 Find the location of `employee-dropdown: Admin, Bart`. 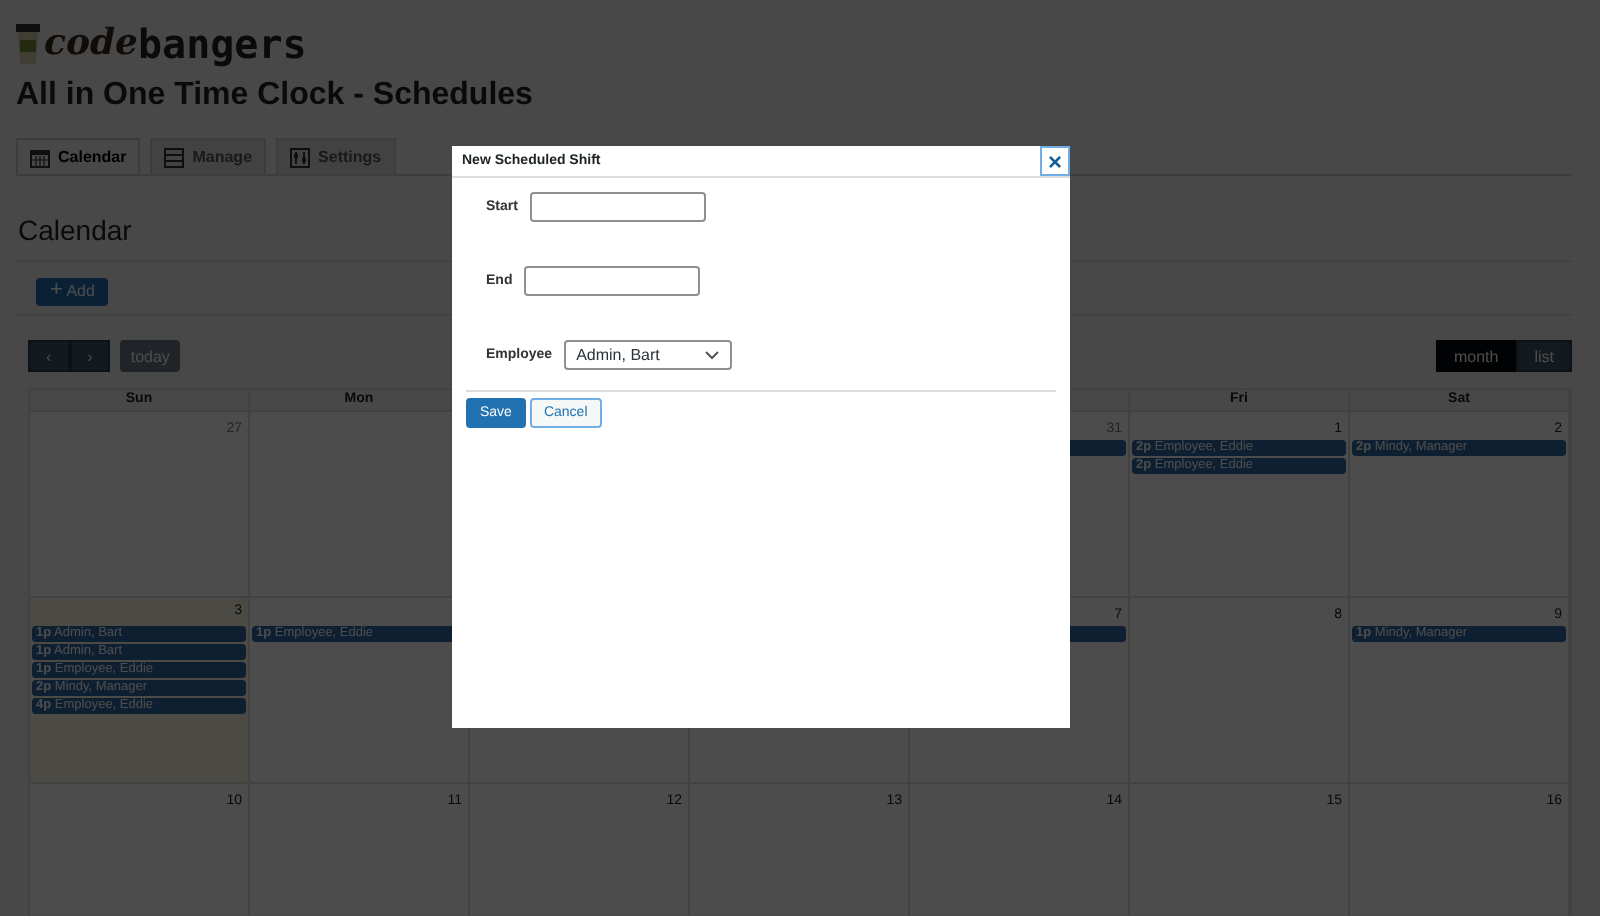

employee-dropdown: Admin, Bart is located at coordinates (648, 354).